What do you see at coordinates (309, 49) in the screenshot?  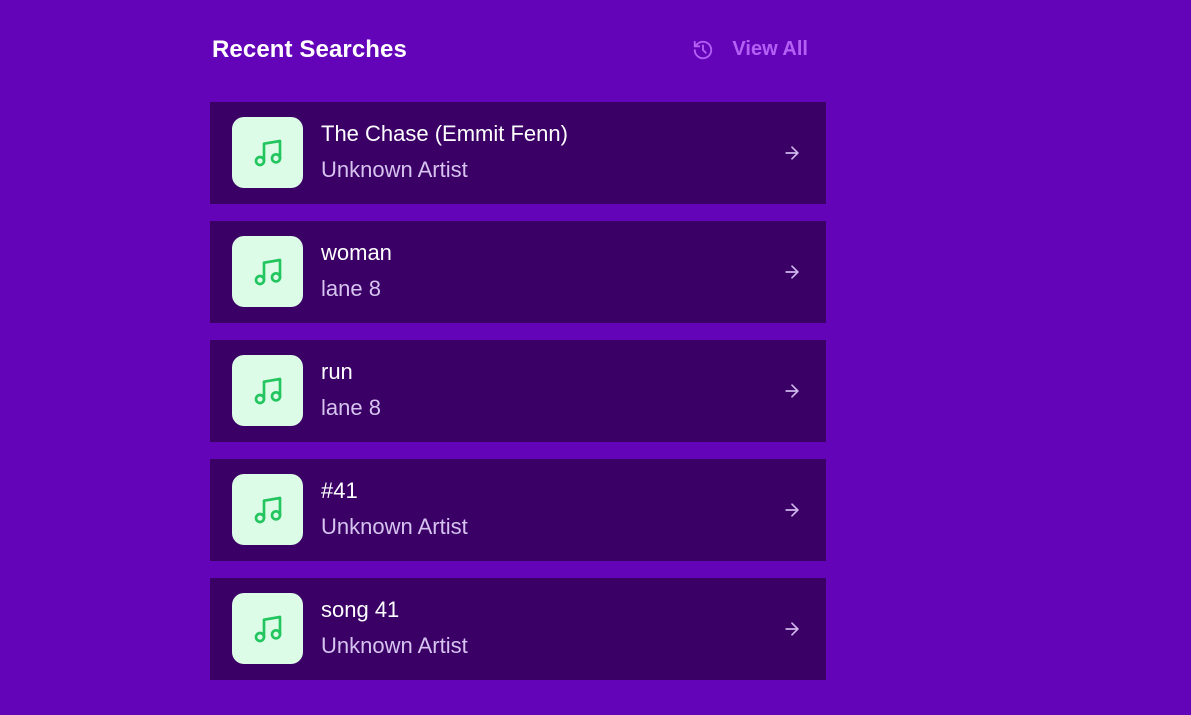 I see `section-title: Recent Searches` at bounding box center [309, 49].